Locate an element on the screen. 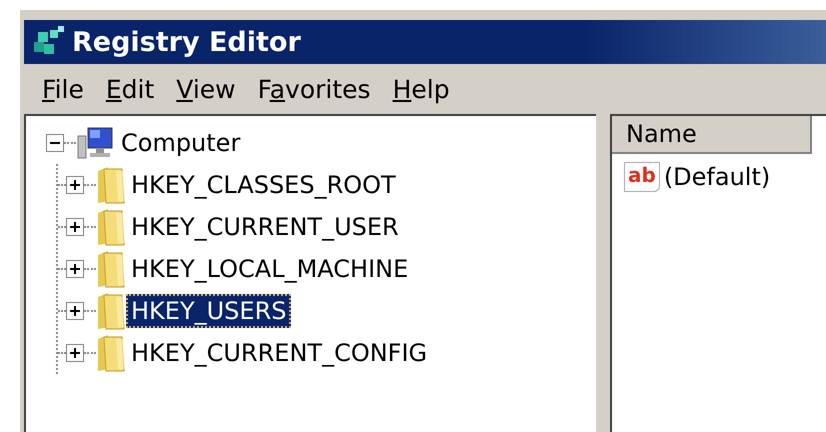 This screenshot has width=826, height=432. tree-item: HKEY_CLASSES_ROOT is located at coordinates (263, 185).